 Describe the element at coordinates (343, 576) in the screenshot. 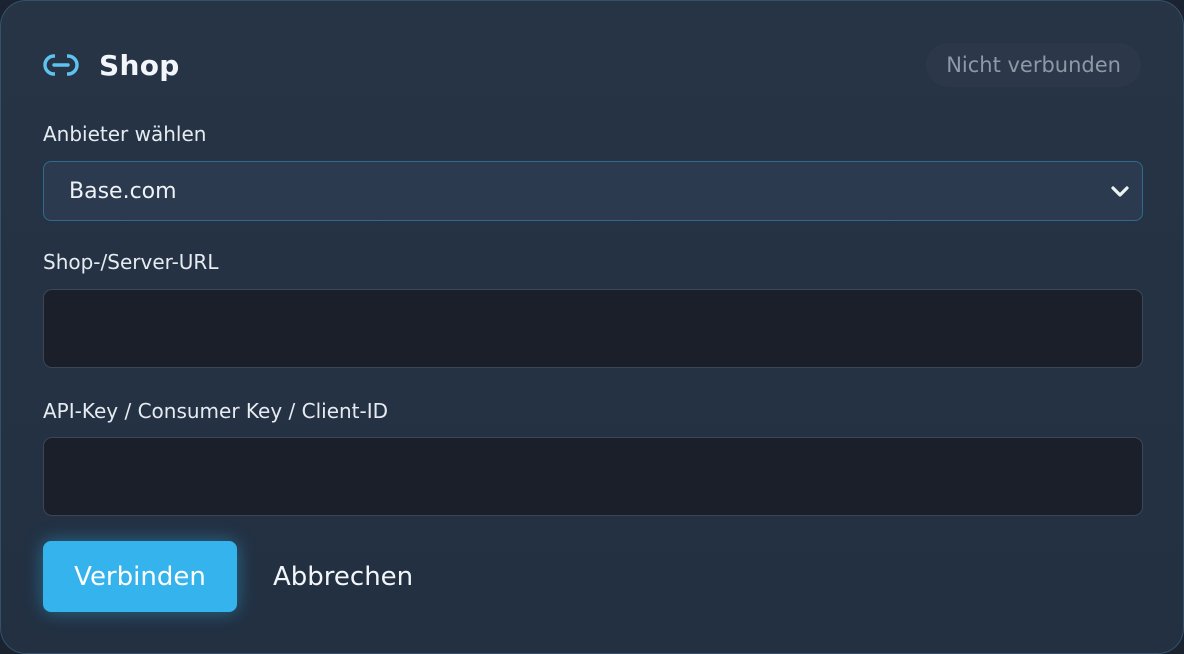

I see `cancel-button: Abbrechen` at that location.